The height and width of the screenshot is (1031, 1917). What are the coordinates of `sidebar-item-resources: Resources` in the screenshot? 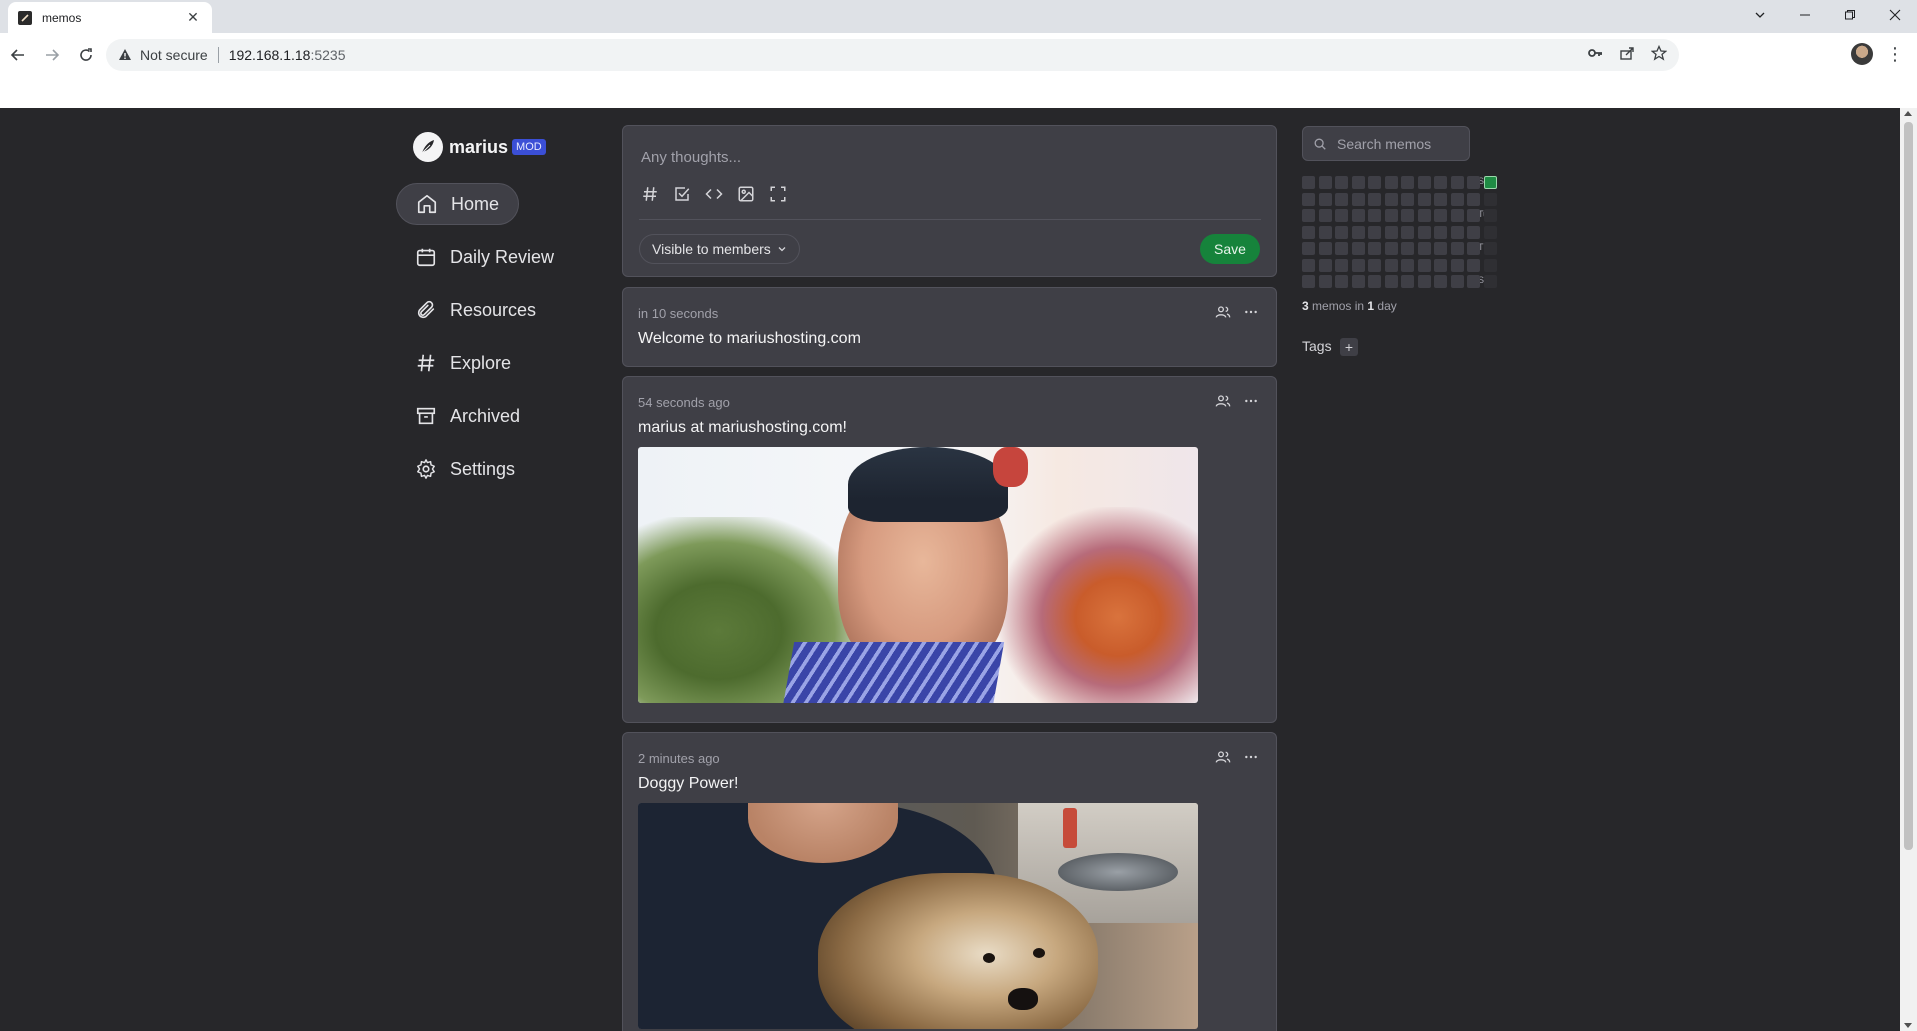 It's located at (484, 310).